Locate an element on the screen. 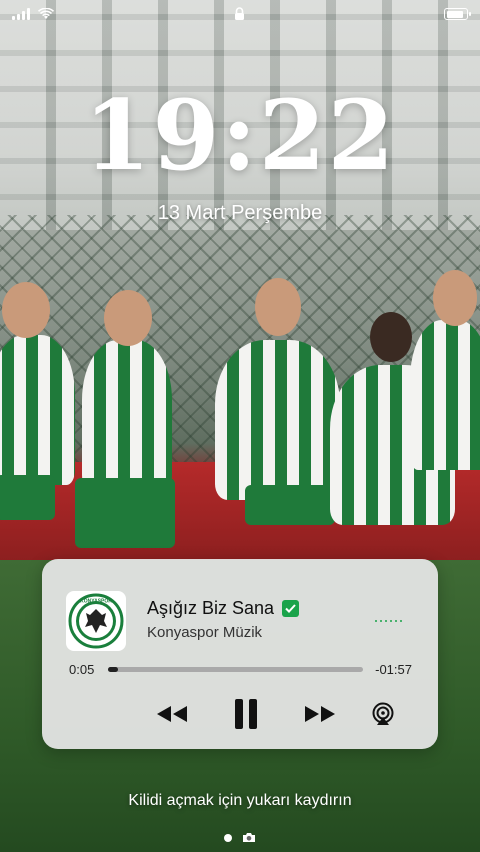 Image resolution: width=480 pixels, height=852 pixels. page-indicator is located at coordinates (240, 837).